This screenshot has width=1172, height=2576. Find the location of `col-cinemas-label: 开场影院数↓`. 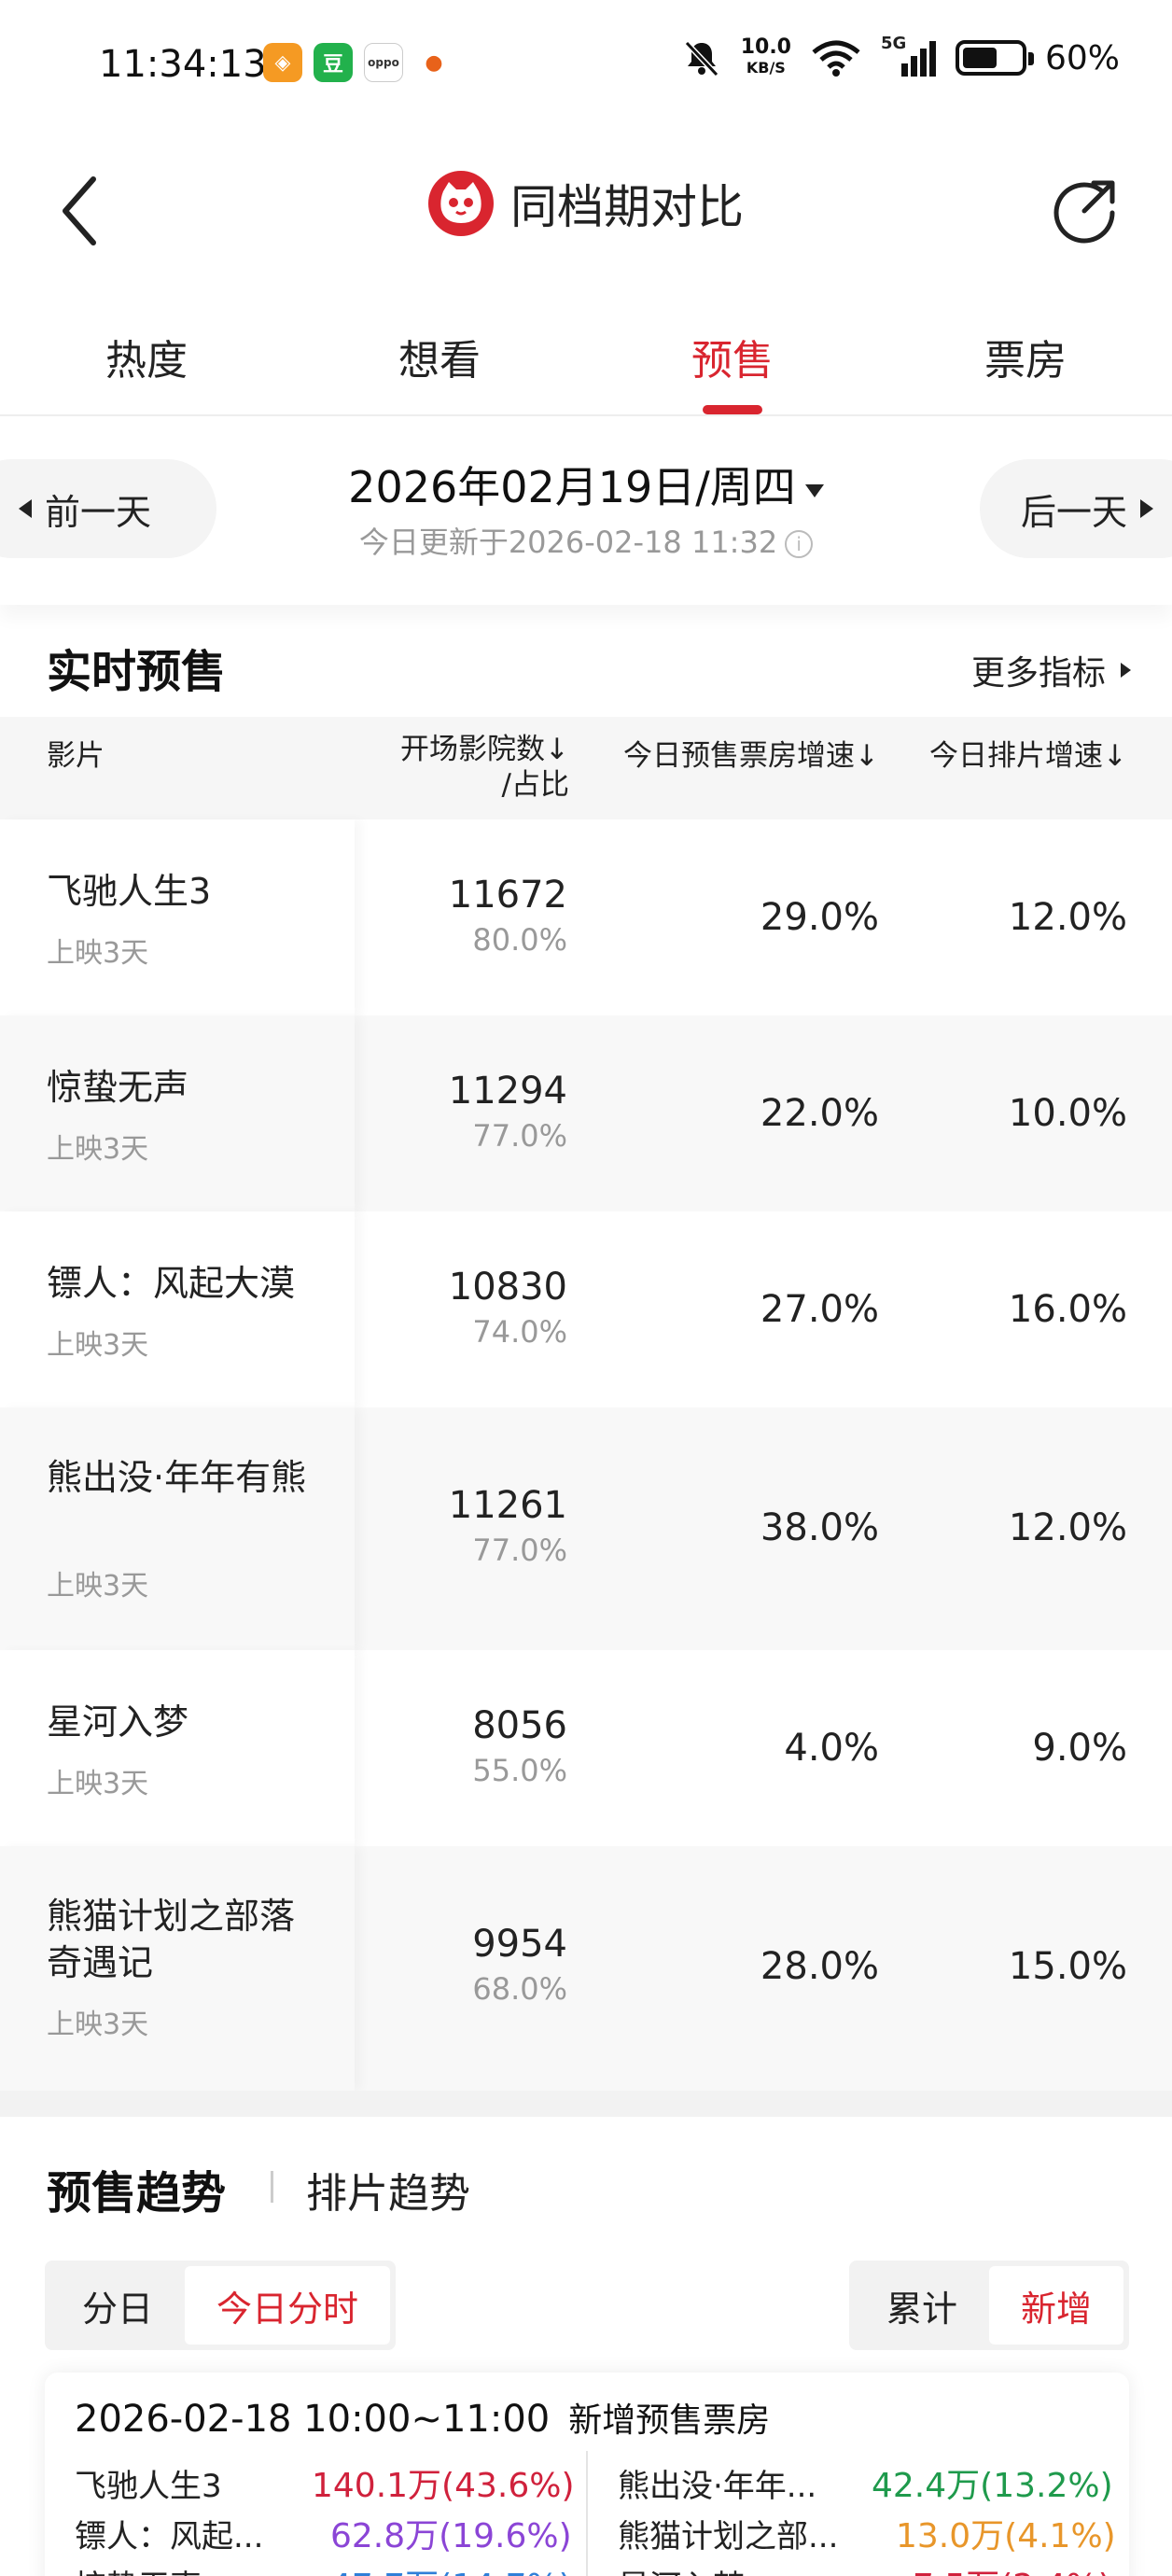

col-cinemas-label: 开场影院数↓ is located at coordinates (484, 749).